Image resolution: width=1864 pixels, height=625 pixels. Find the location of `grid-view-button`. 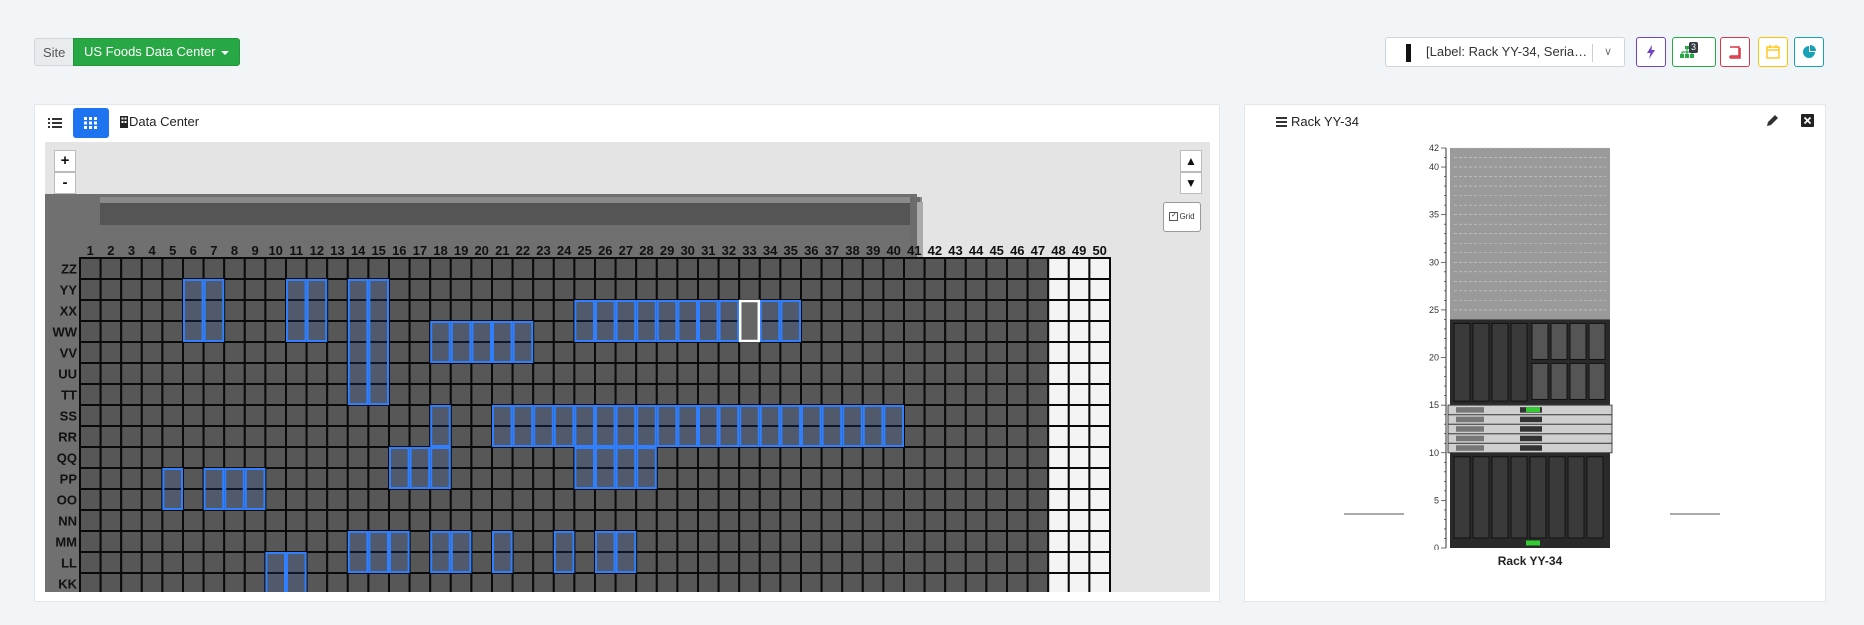

grid-view-button is located at coordinates (91, 123).